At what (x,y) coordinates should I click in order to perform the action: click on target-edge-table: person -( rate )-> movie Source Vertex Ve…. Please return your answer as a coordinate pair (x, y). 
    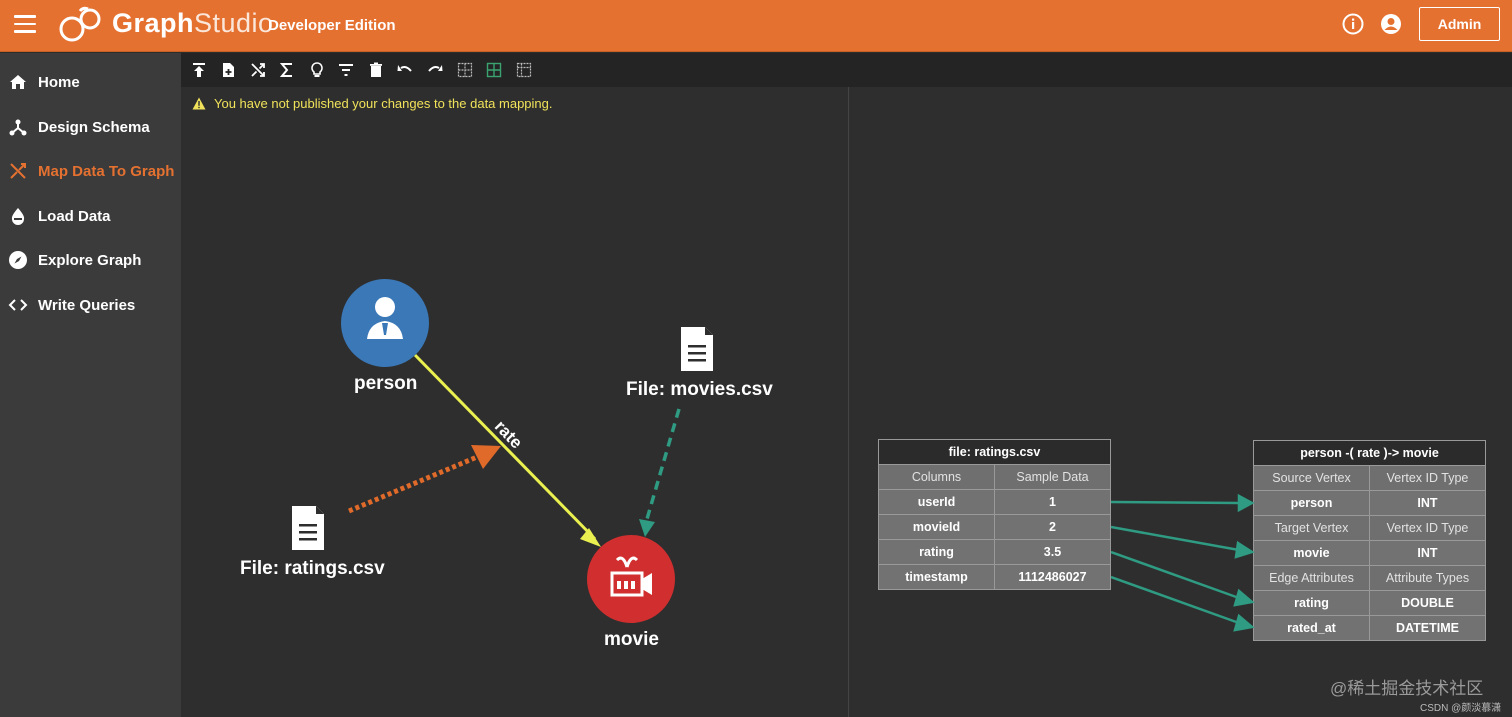
    Looking at the image, I should click on (1369, 540).